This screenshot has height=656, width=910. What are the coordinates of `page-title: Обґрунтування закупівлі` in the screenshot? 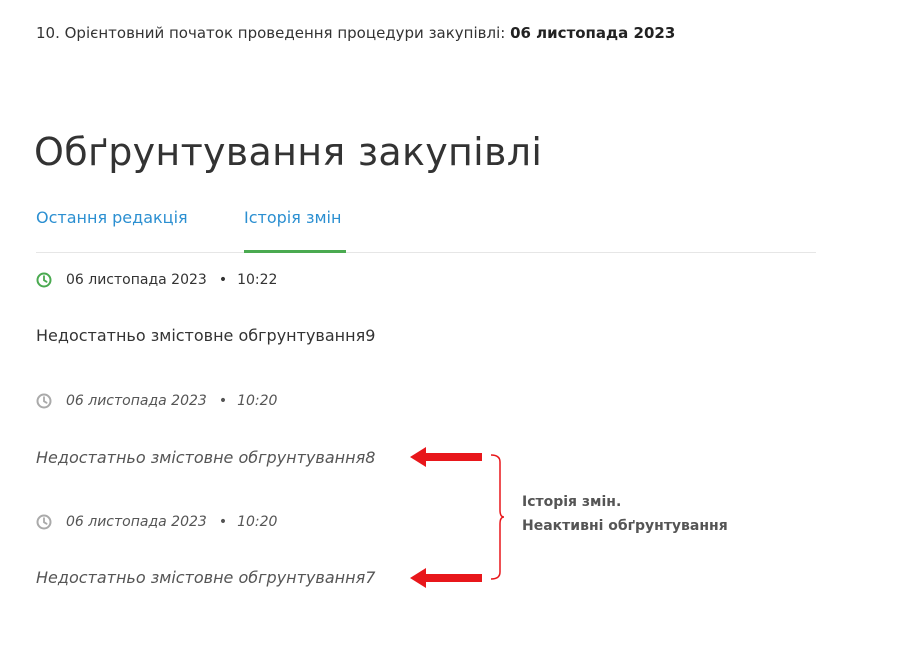 It's located at (288, 152).